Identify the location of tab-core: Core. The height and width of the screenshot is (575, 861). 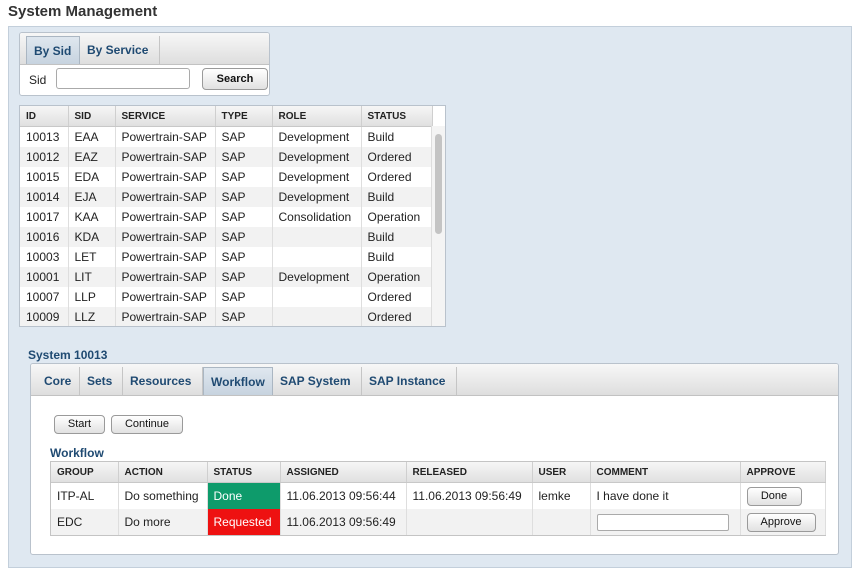
(58, 381).